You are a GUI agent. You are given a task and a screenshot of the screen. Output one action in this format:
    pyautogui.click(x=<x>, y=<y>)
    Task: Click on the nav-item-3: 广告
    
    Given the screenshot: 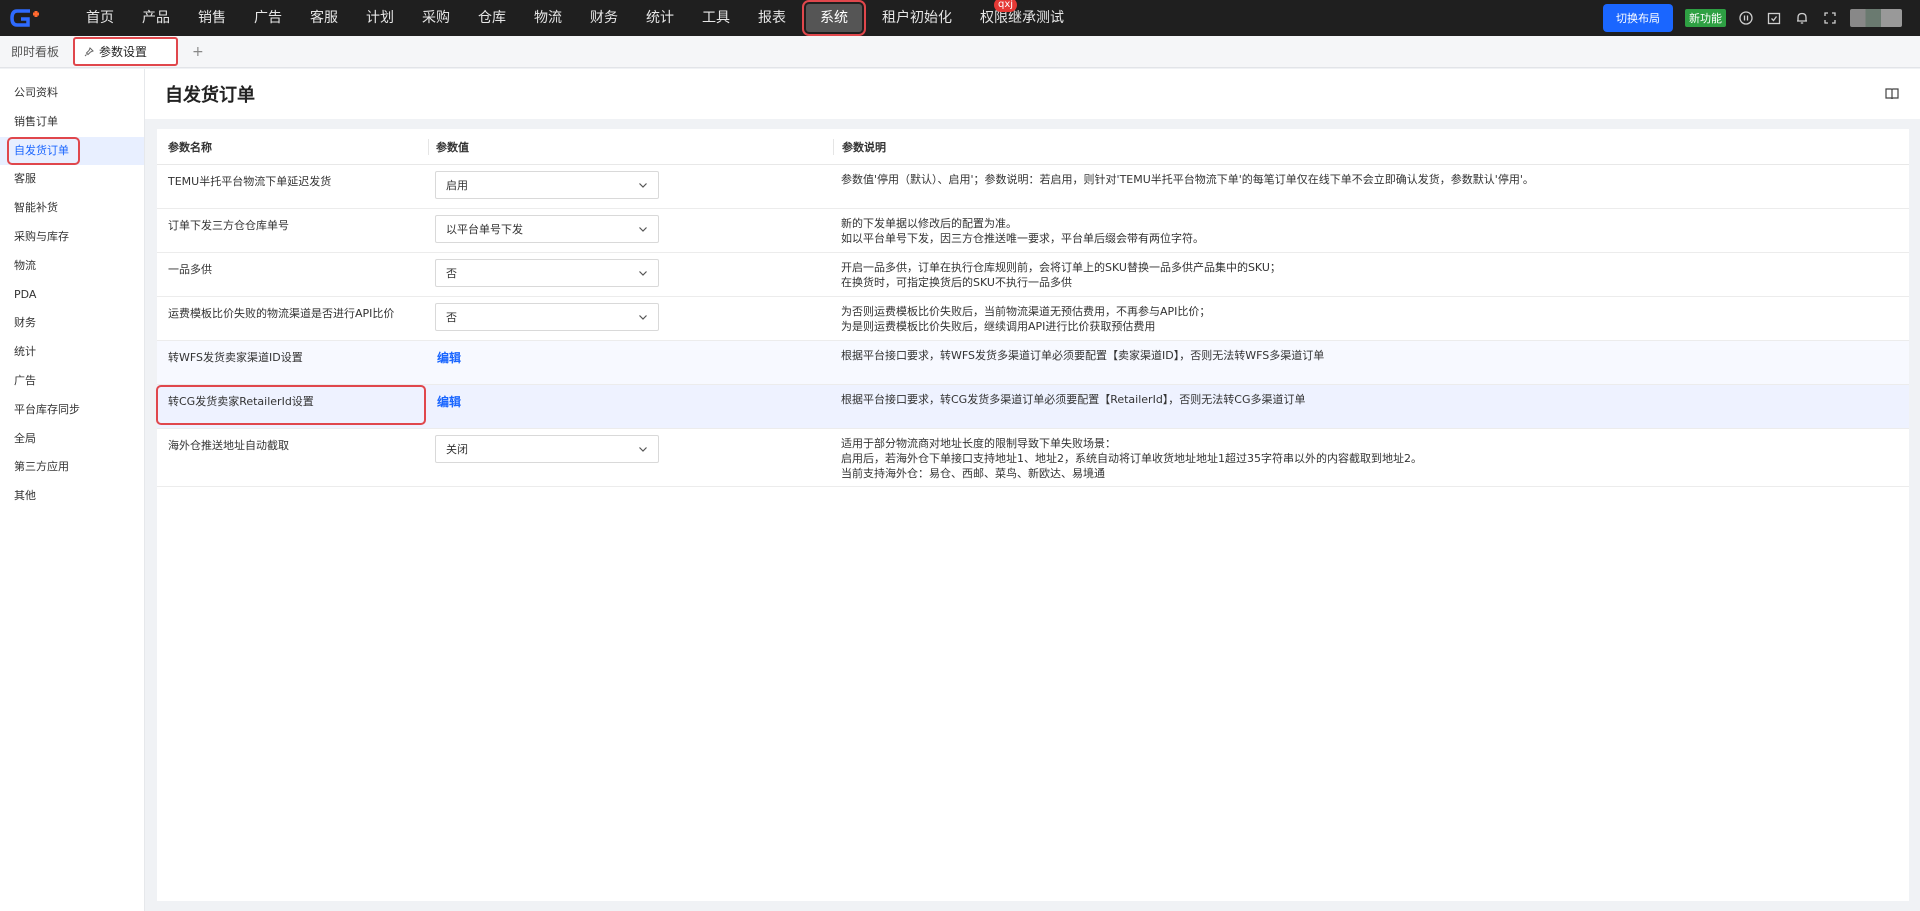 What is the action you would take?
    pyautogui.click(x=268, y=18)
    